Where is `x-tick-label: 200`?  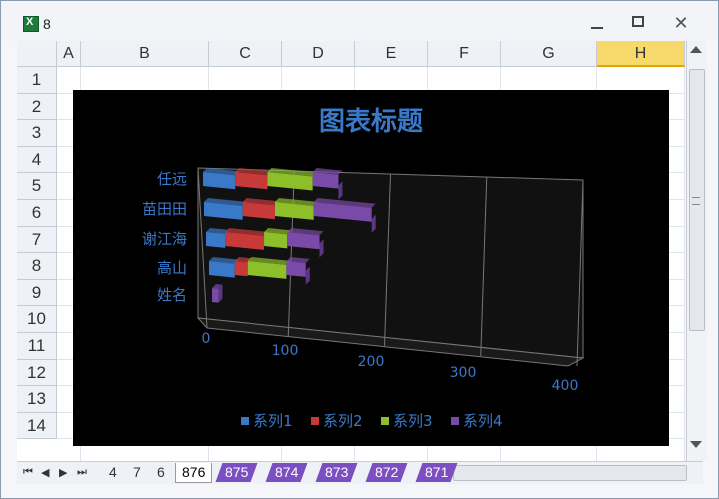 x-tick-label: 200 is located at coordinates (371, 362).